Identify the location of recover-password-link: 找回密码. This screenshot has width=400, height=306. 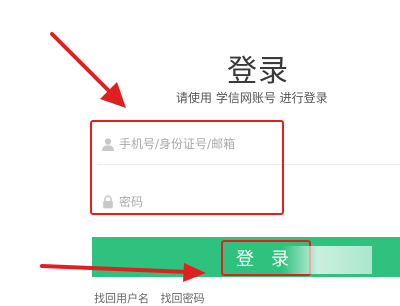
(183, 298).